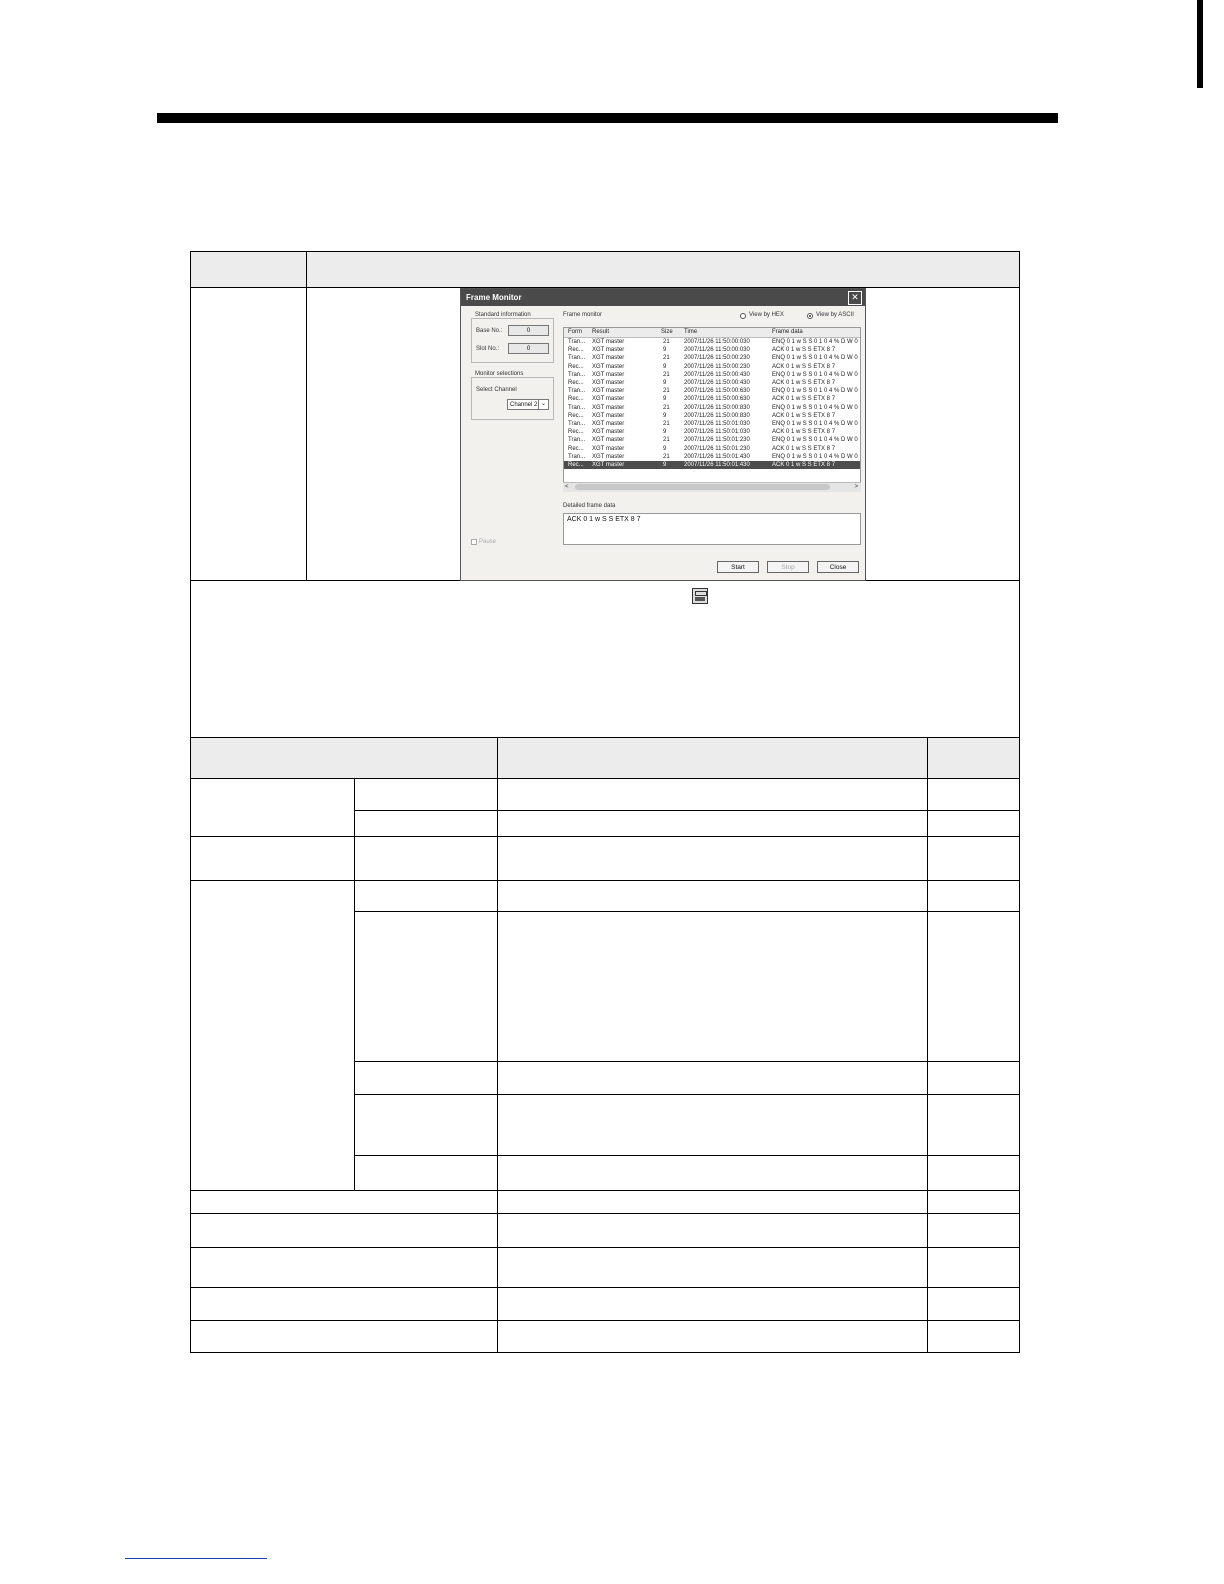  I want to click on row-time: 2007/11/26 11:50:00:430, so click(717, 383).